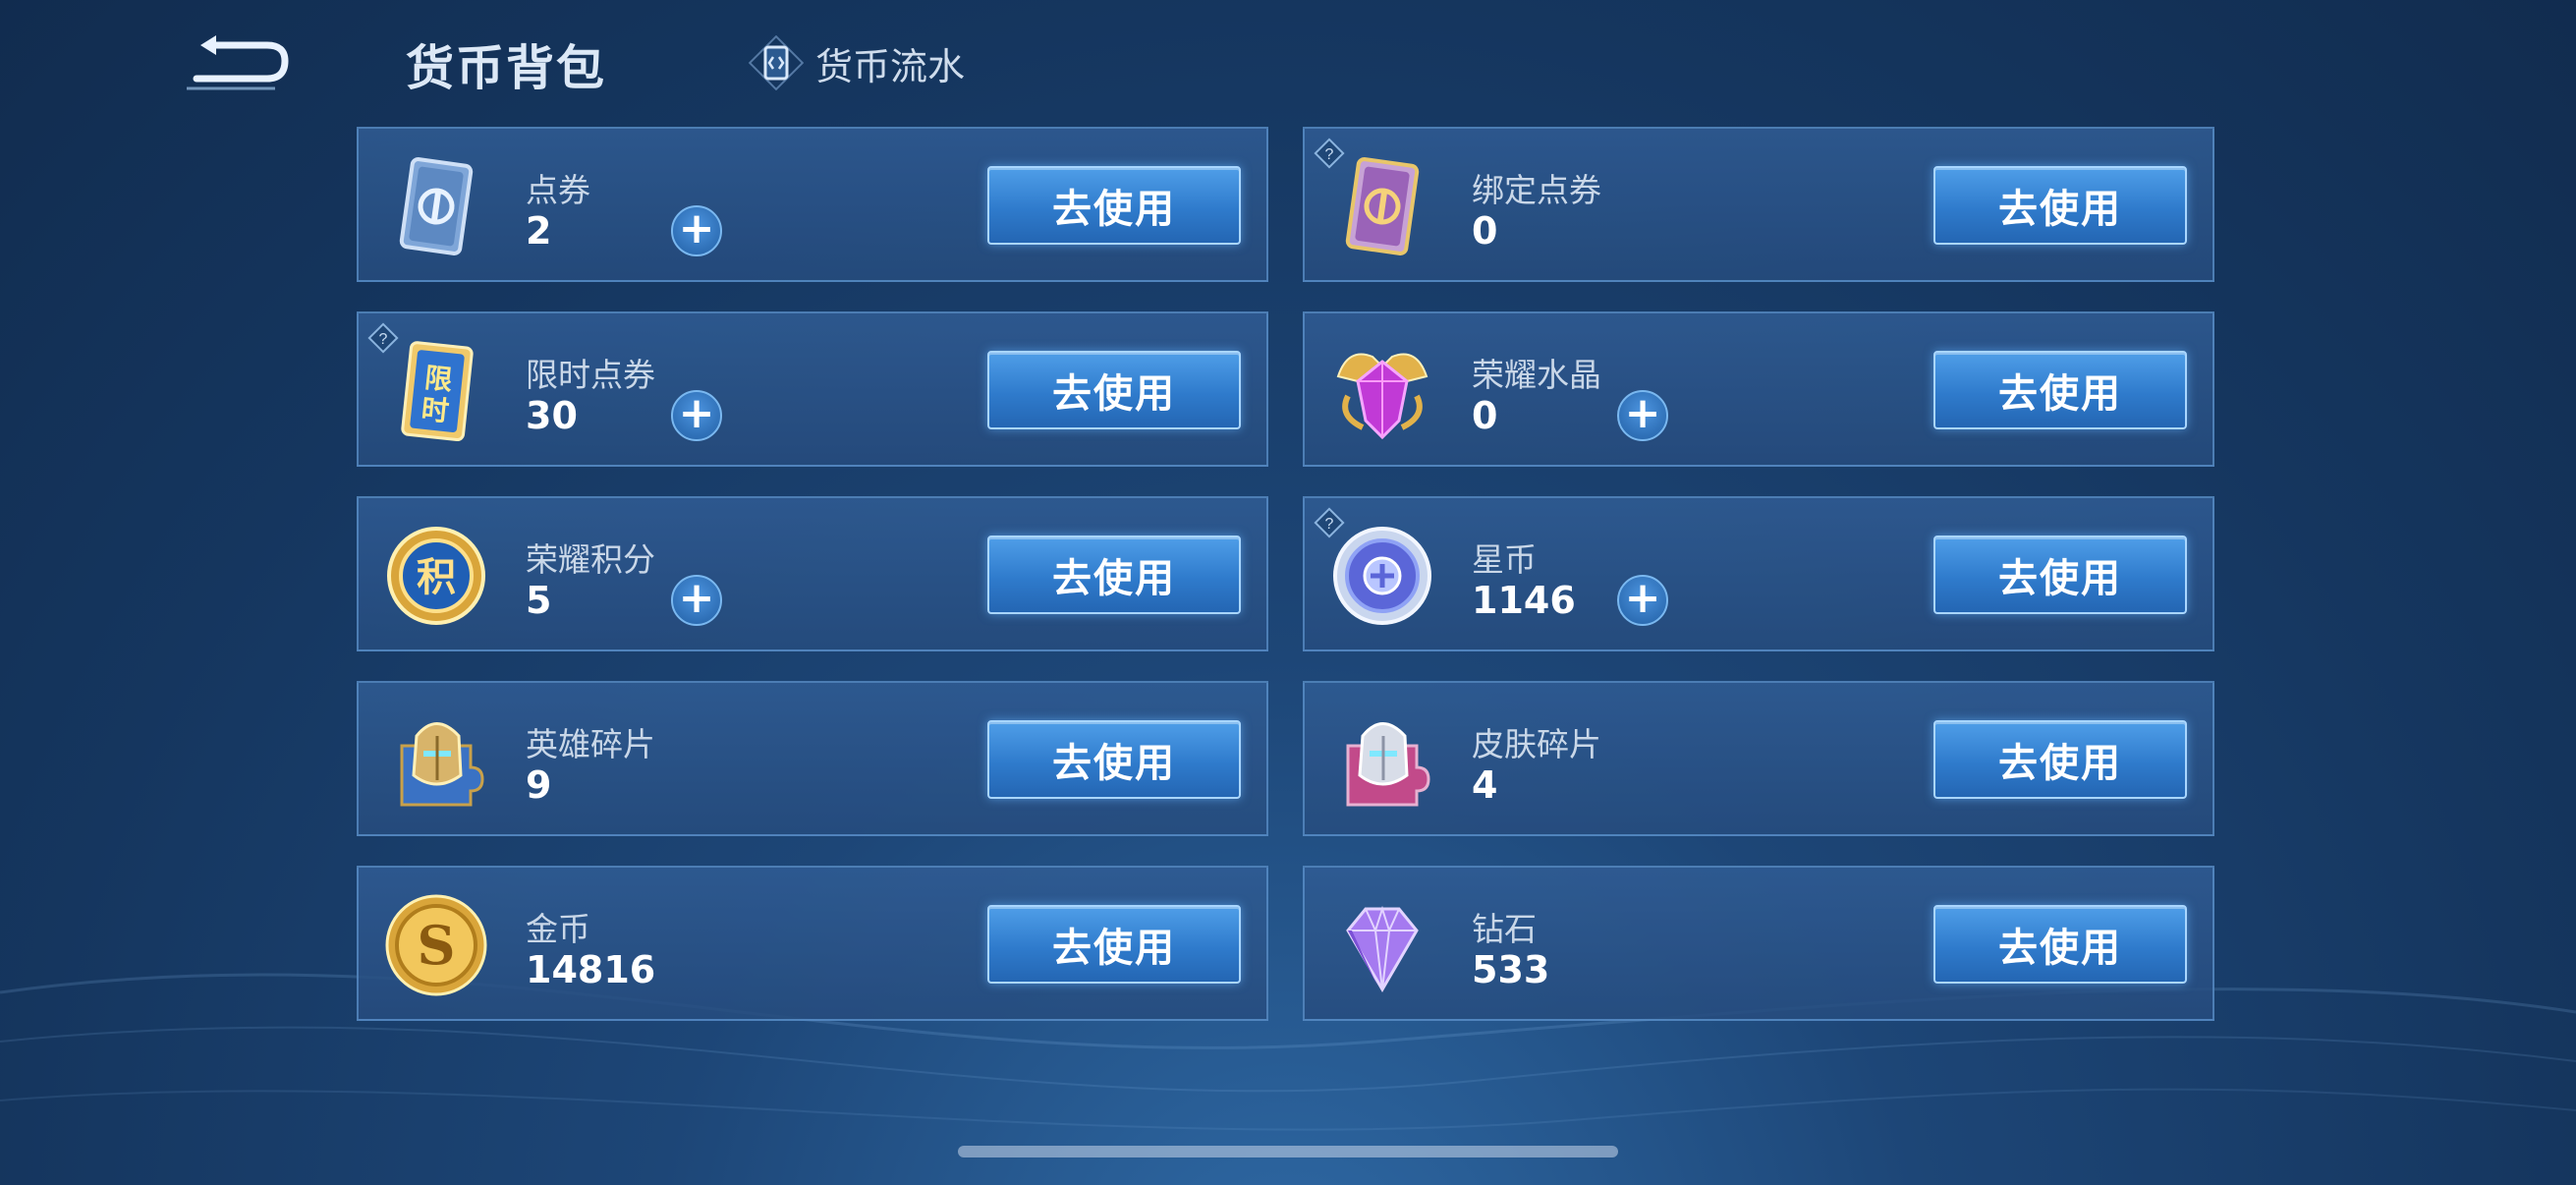 The image size is (2576, 1185). I want to click on use-glory-crystal-button: 去使用, so click(2060, 390).